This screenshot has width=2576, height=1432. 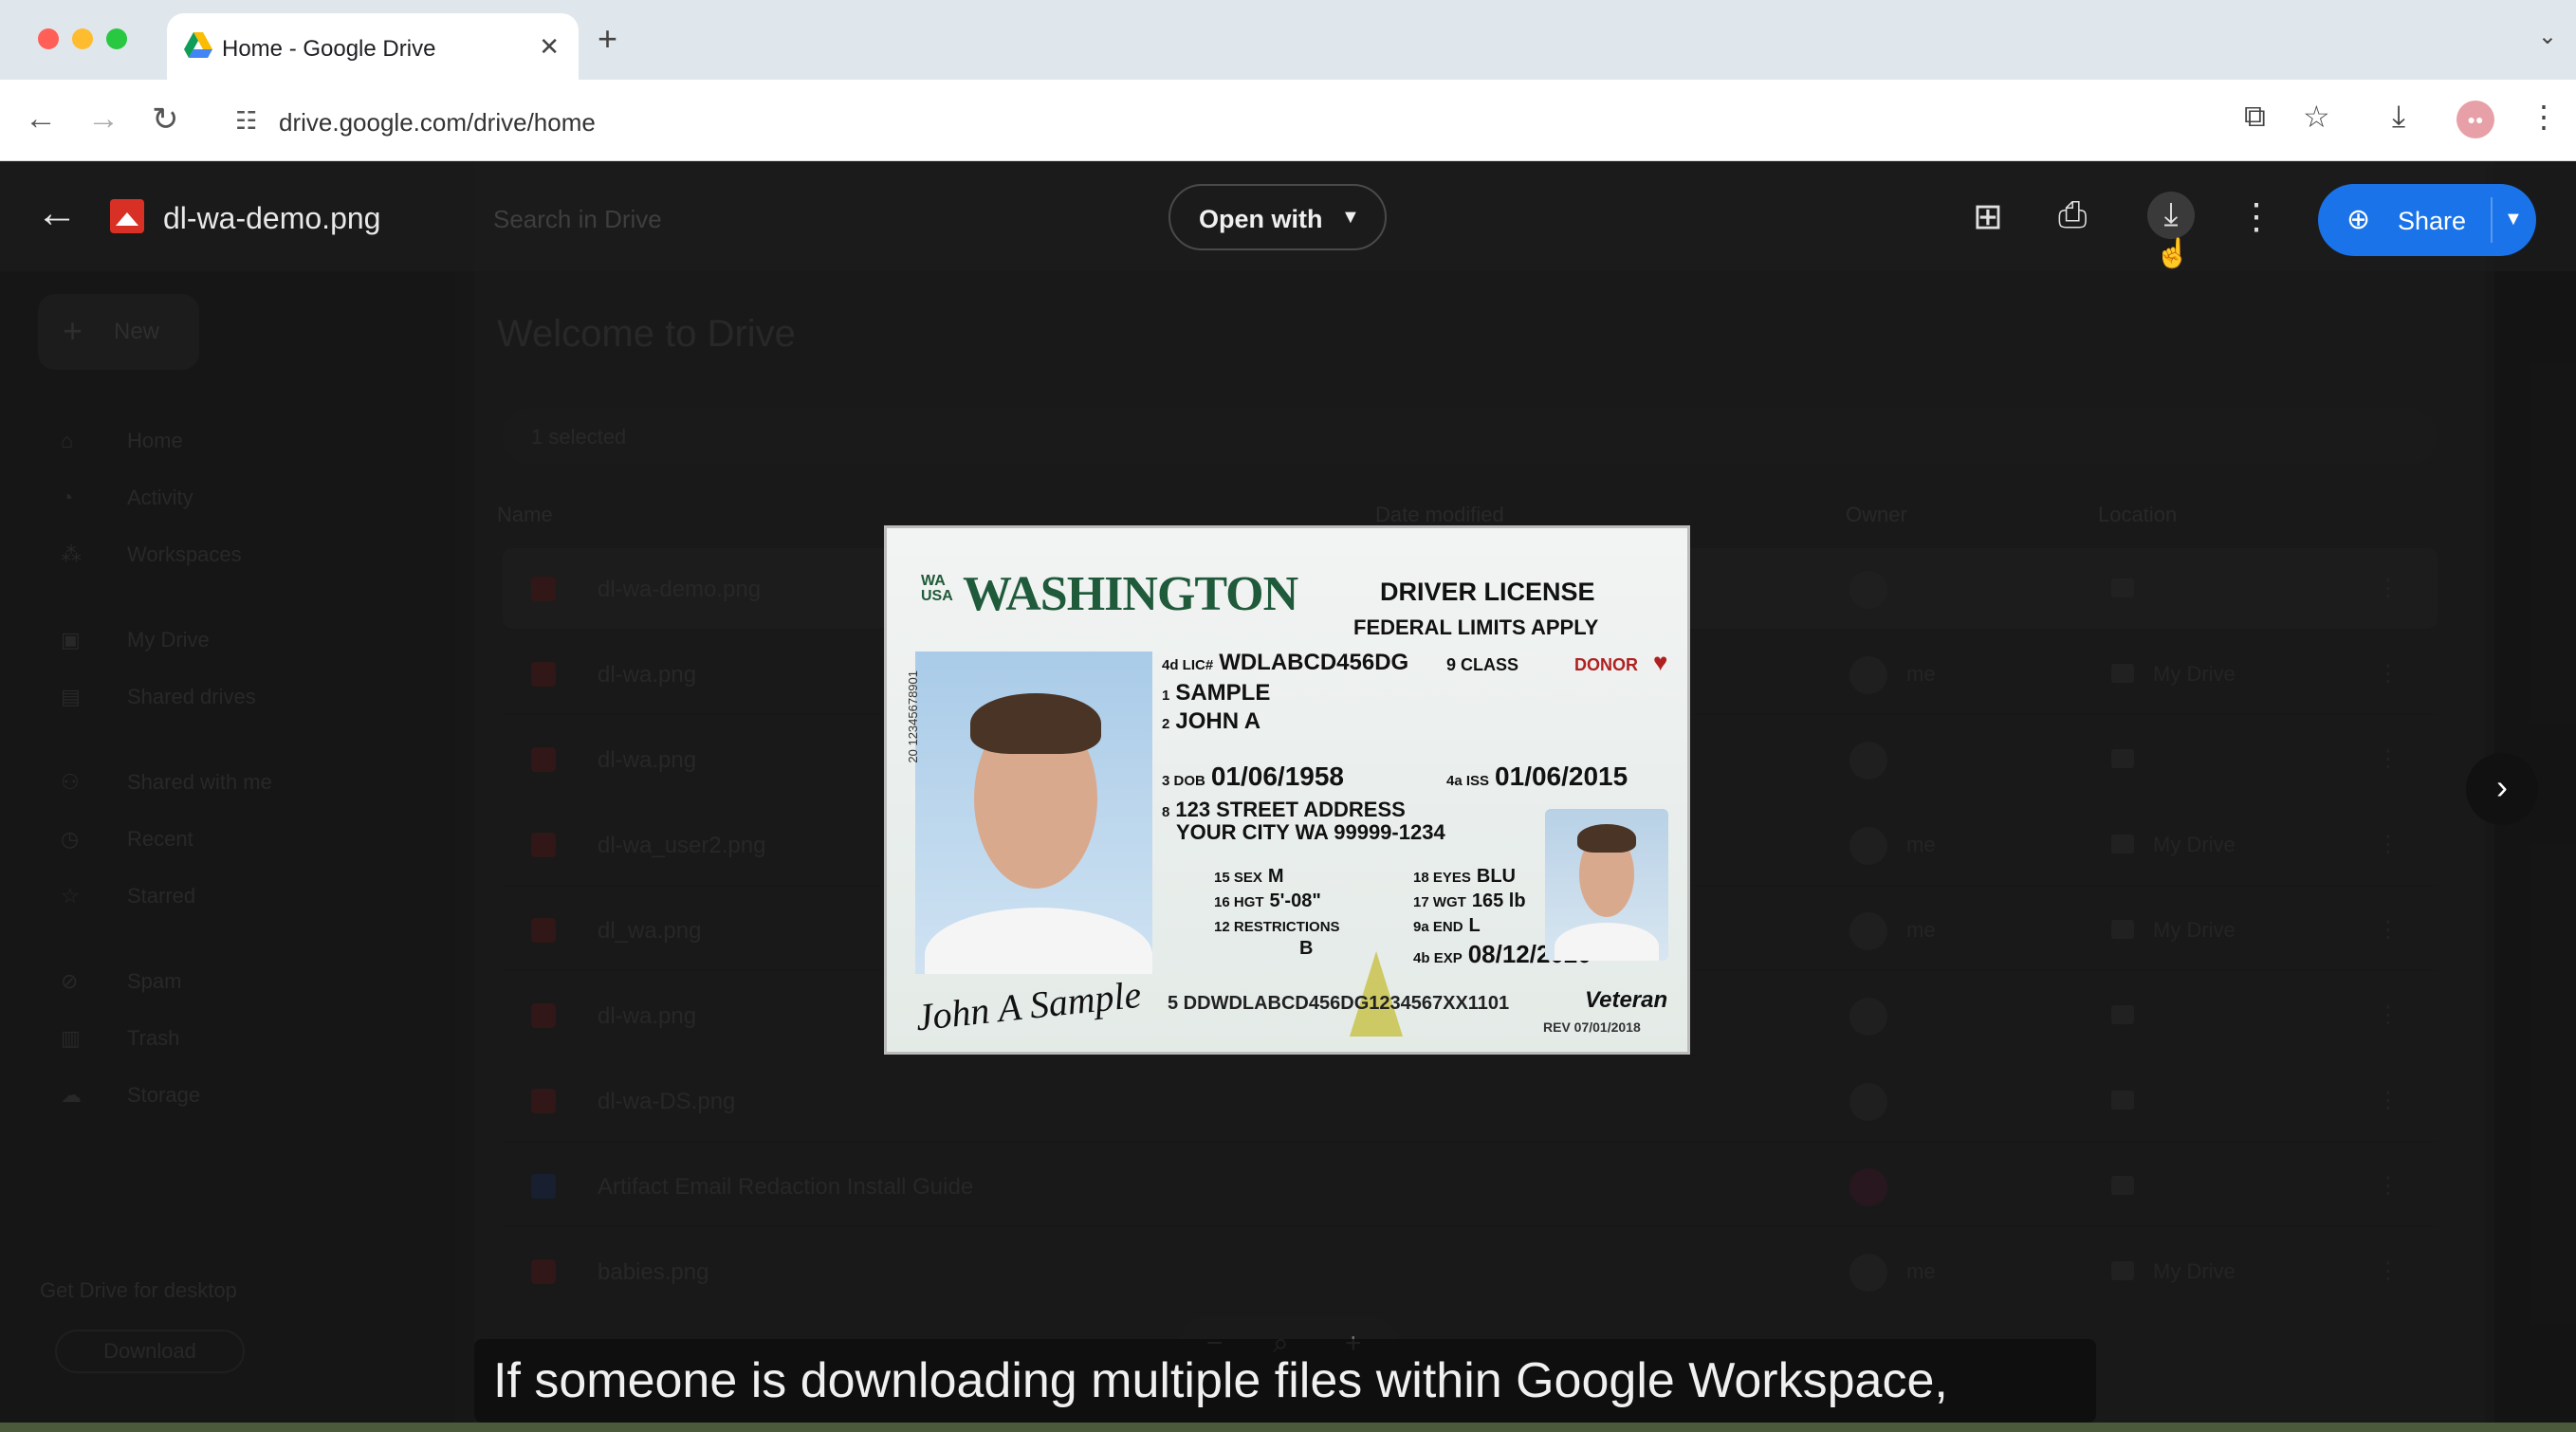 What do you see at coordinates (165, 119) in the screenshot?
I see `reload-icon: ↻` at bounding box center [165, 119].